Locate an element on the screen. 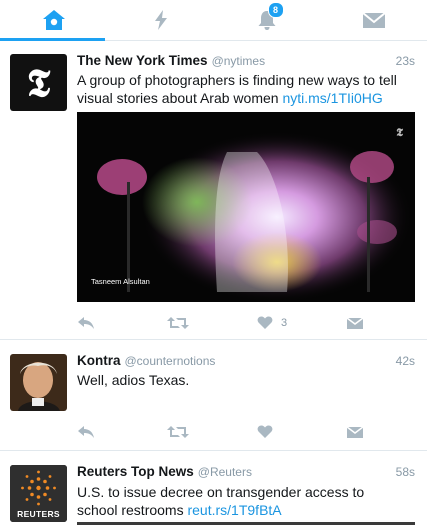 The width and height of the screenshot is (427, 525). tweet-actions is located at coordinates (227, 432).